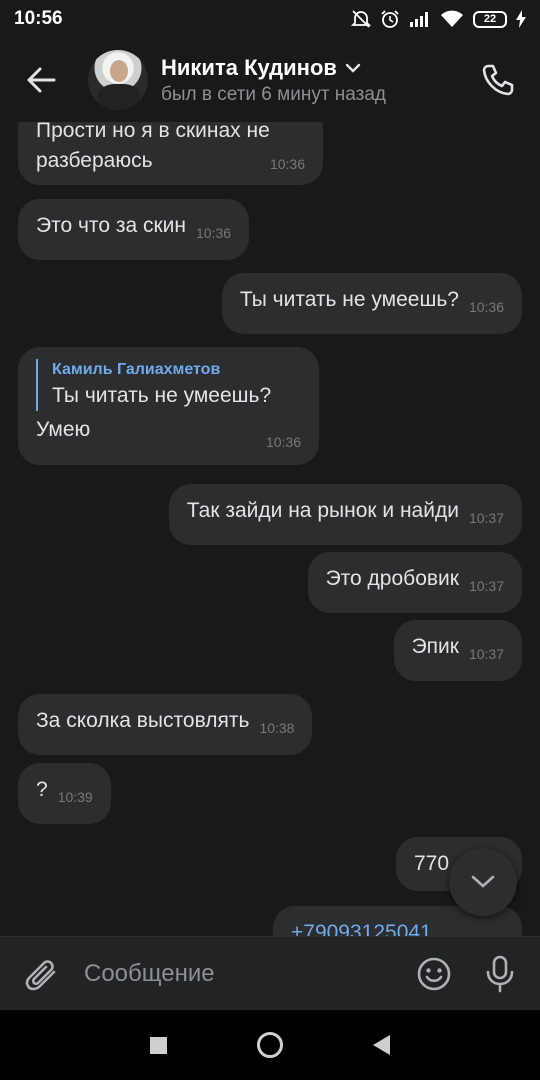 The height and width of the screenshot is (1080, 540). I want to click on message-text: Так зайди на рынок и найди, so click(322, 510).